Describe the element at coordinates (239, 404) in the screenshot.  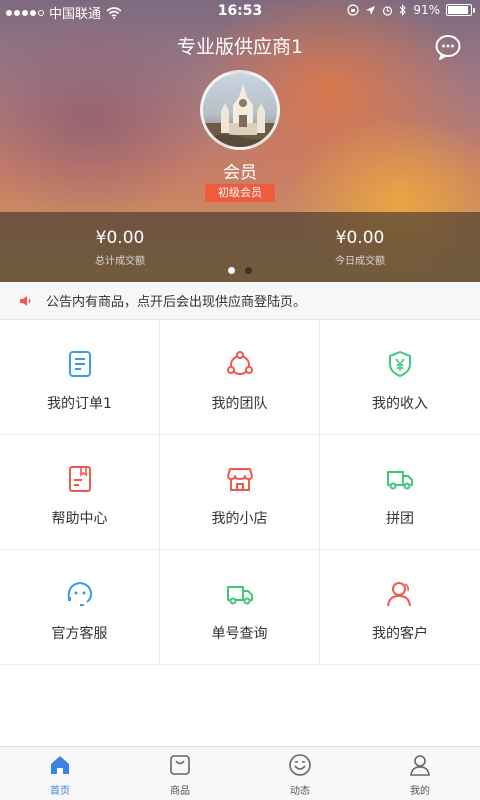
I see `grid-item-label: 我的团队` at that location.